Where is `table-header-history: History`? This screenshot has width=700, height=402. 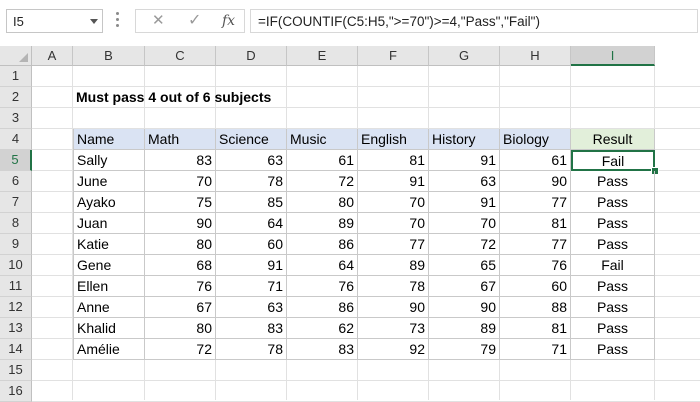 table-header-history: History is located at coordinates (464, 139).